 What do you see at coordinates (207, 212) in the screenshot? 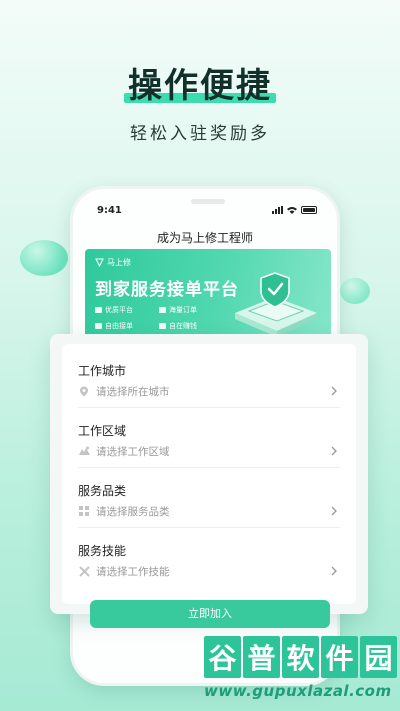
I see `status-bar: 9:41` at bounding box center [207, 212].